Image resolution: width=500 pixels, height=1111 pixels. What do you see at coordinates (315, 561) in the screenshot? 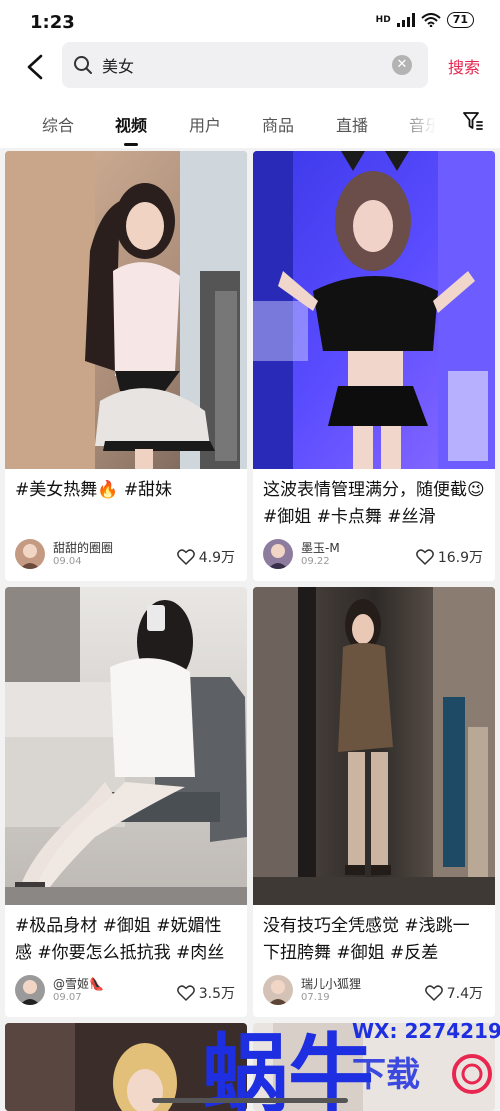
I see `post-date: 09.22` at bounding box center [315, 561].